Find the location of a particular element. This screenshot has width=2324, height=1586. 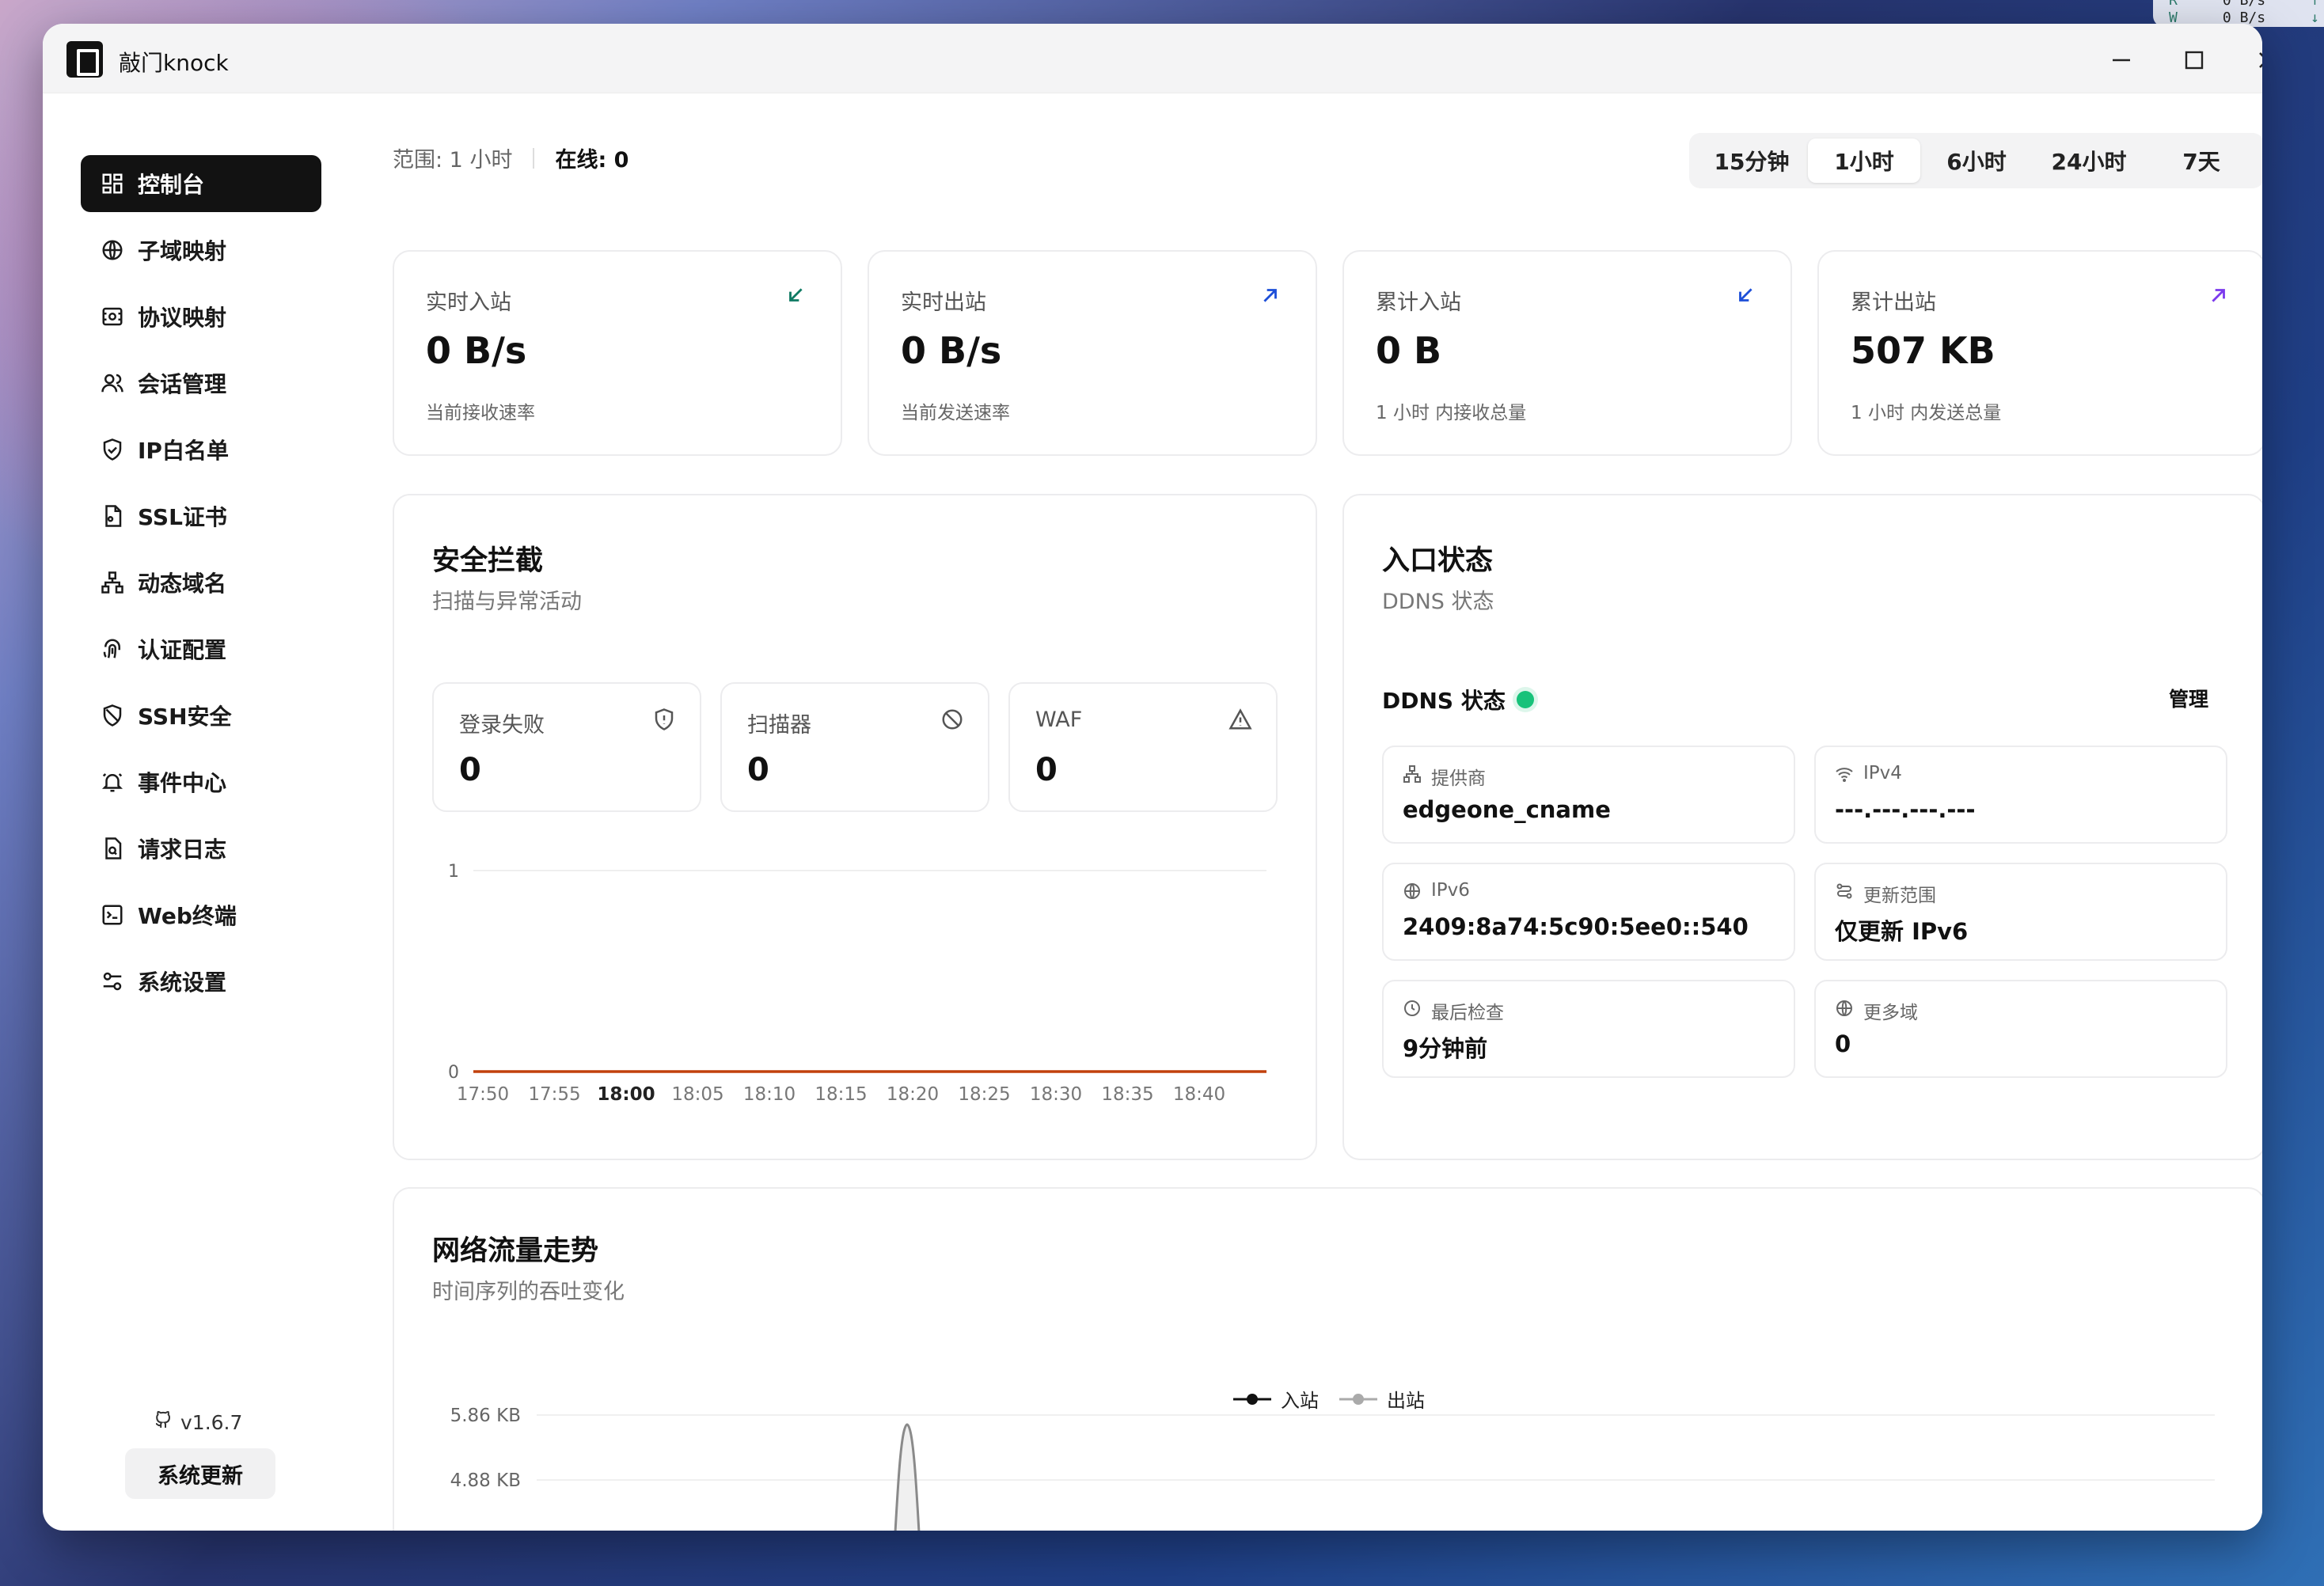

stat-desc: 当前发送速率 is located at coordinates (955, 413).